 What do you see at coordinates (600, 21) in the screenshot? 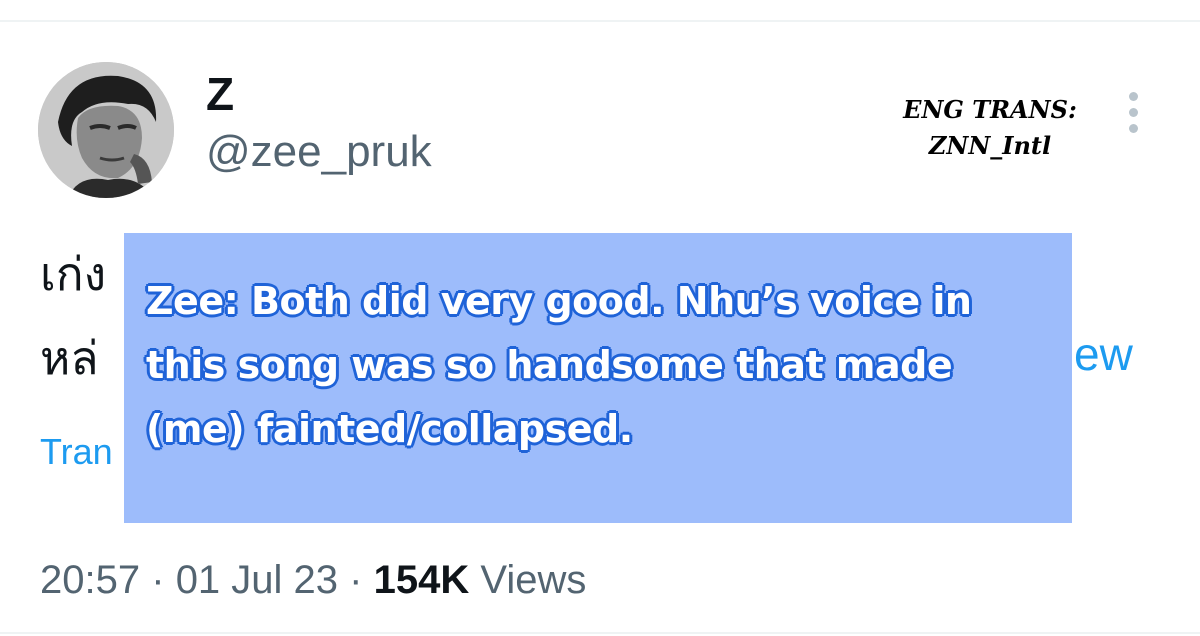
I see `top-divider` at bounding box center [600, 21].